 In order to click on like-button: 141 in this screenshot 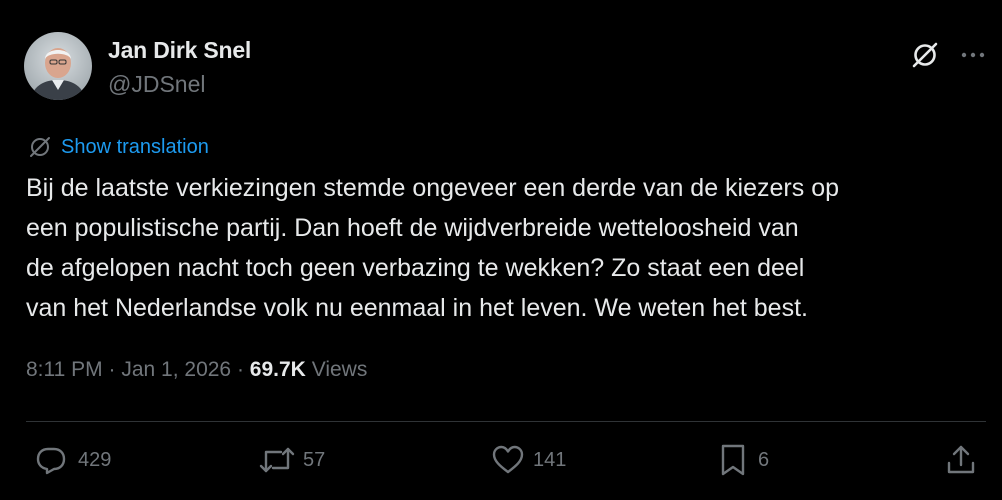, I will do `click(528, 460)`.